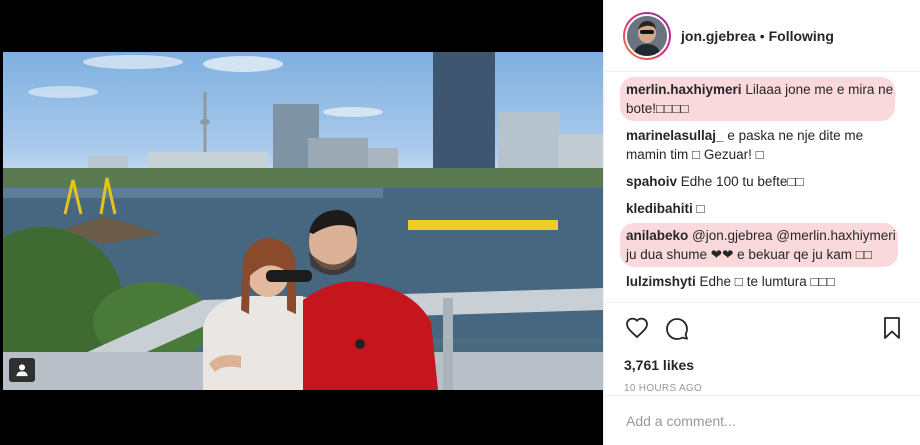 This screenshot has width=920, height=445. I want to click on person-icon, so click(22, 370).